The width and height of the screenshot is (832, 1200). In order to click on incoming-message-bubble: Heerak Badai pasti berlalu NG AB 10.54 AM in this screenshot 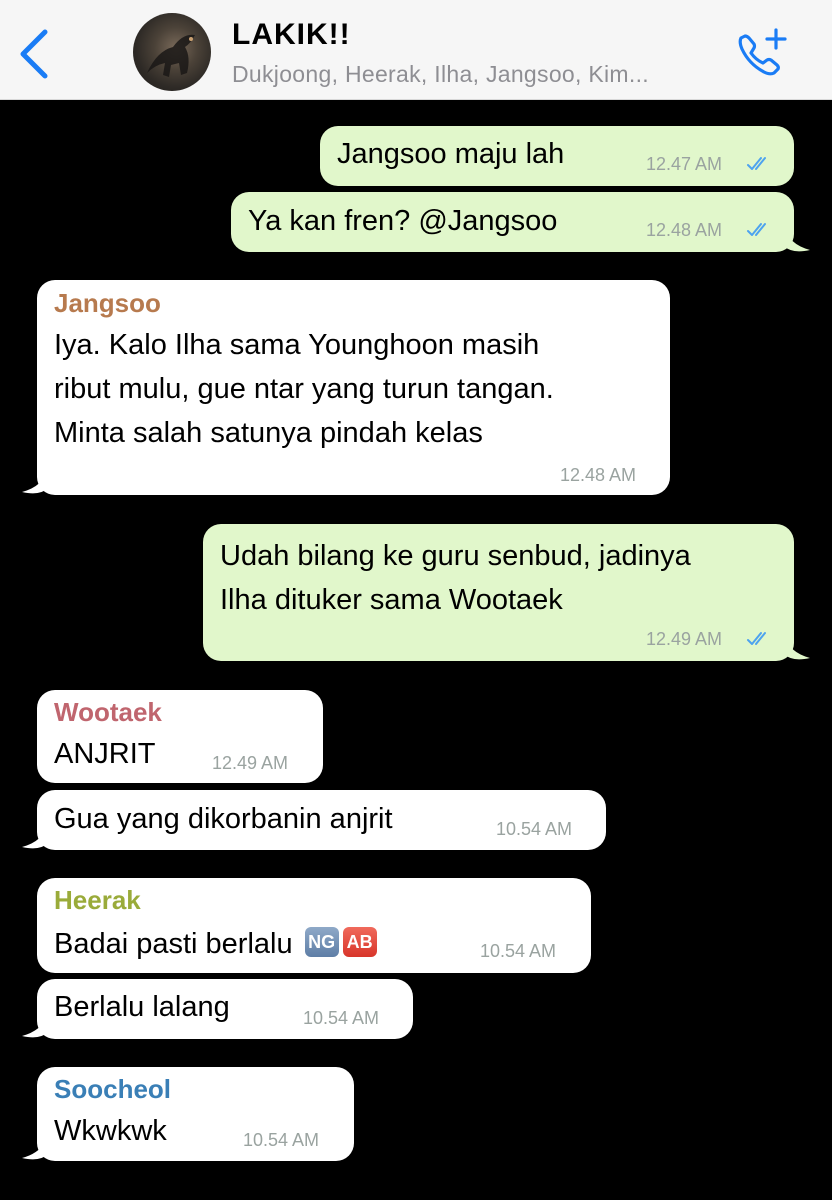, I will do `click(314, 925)`.